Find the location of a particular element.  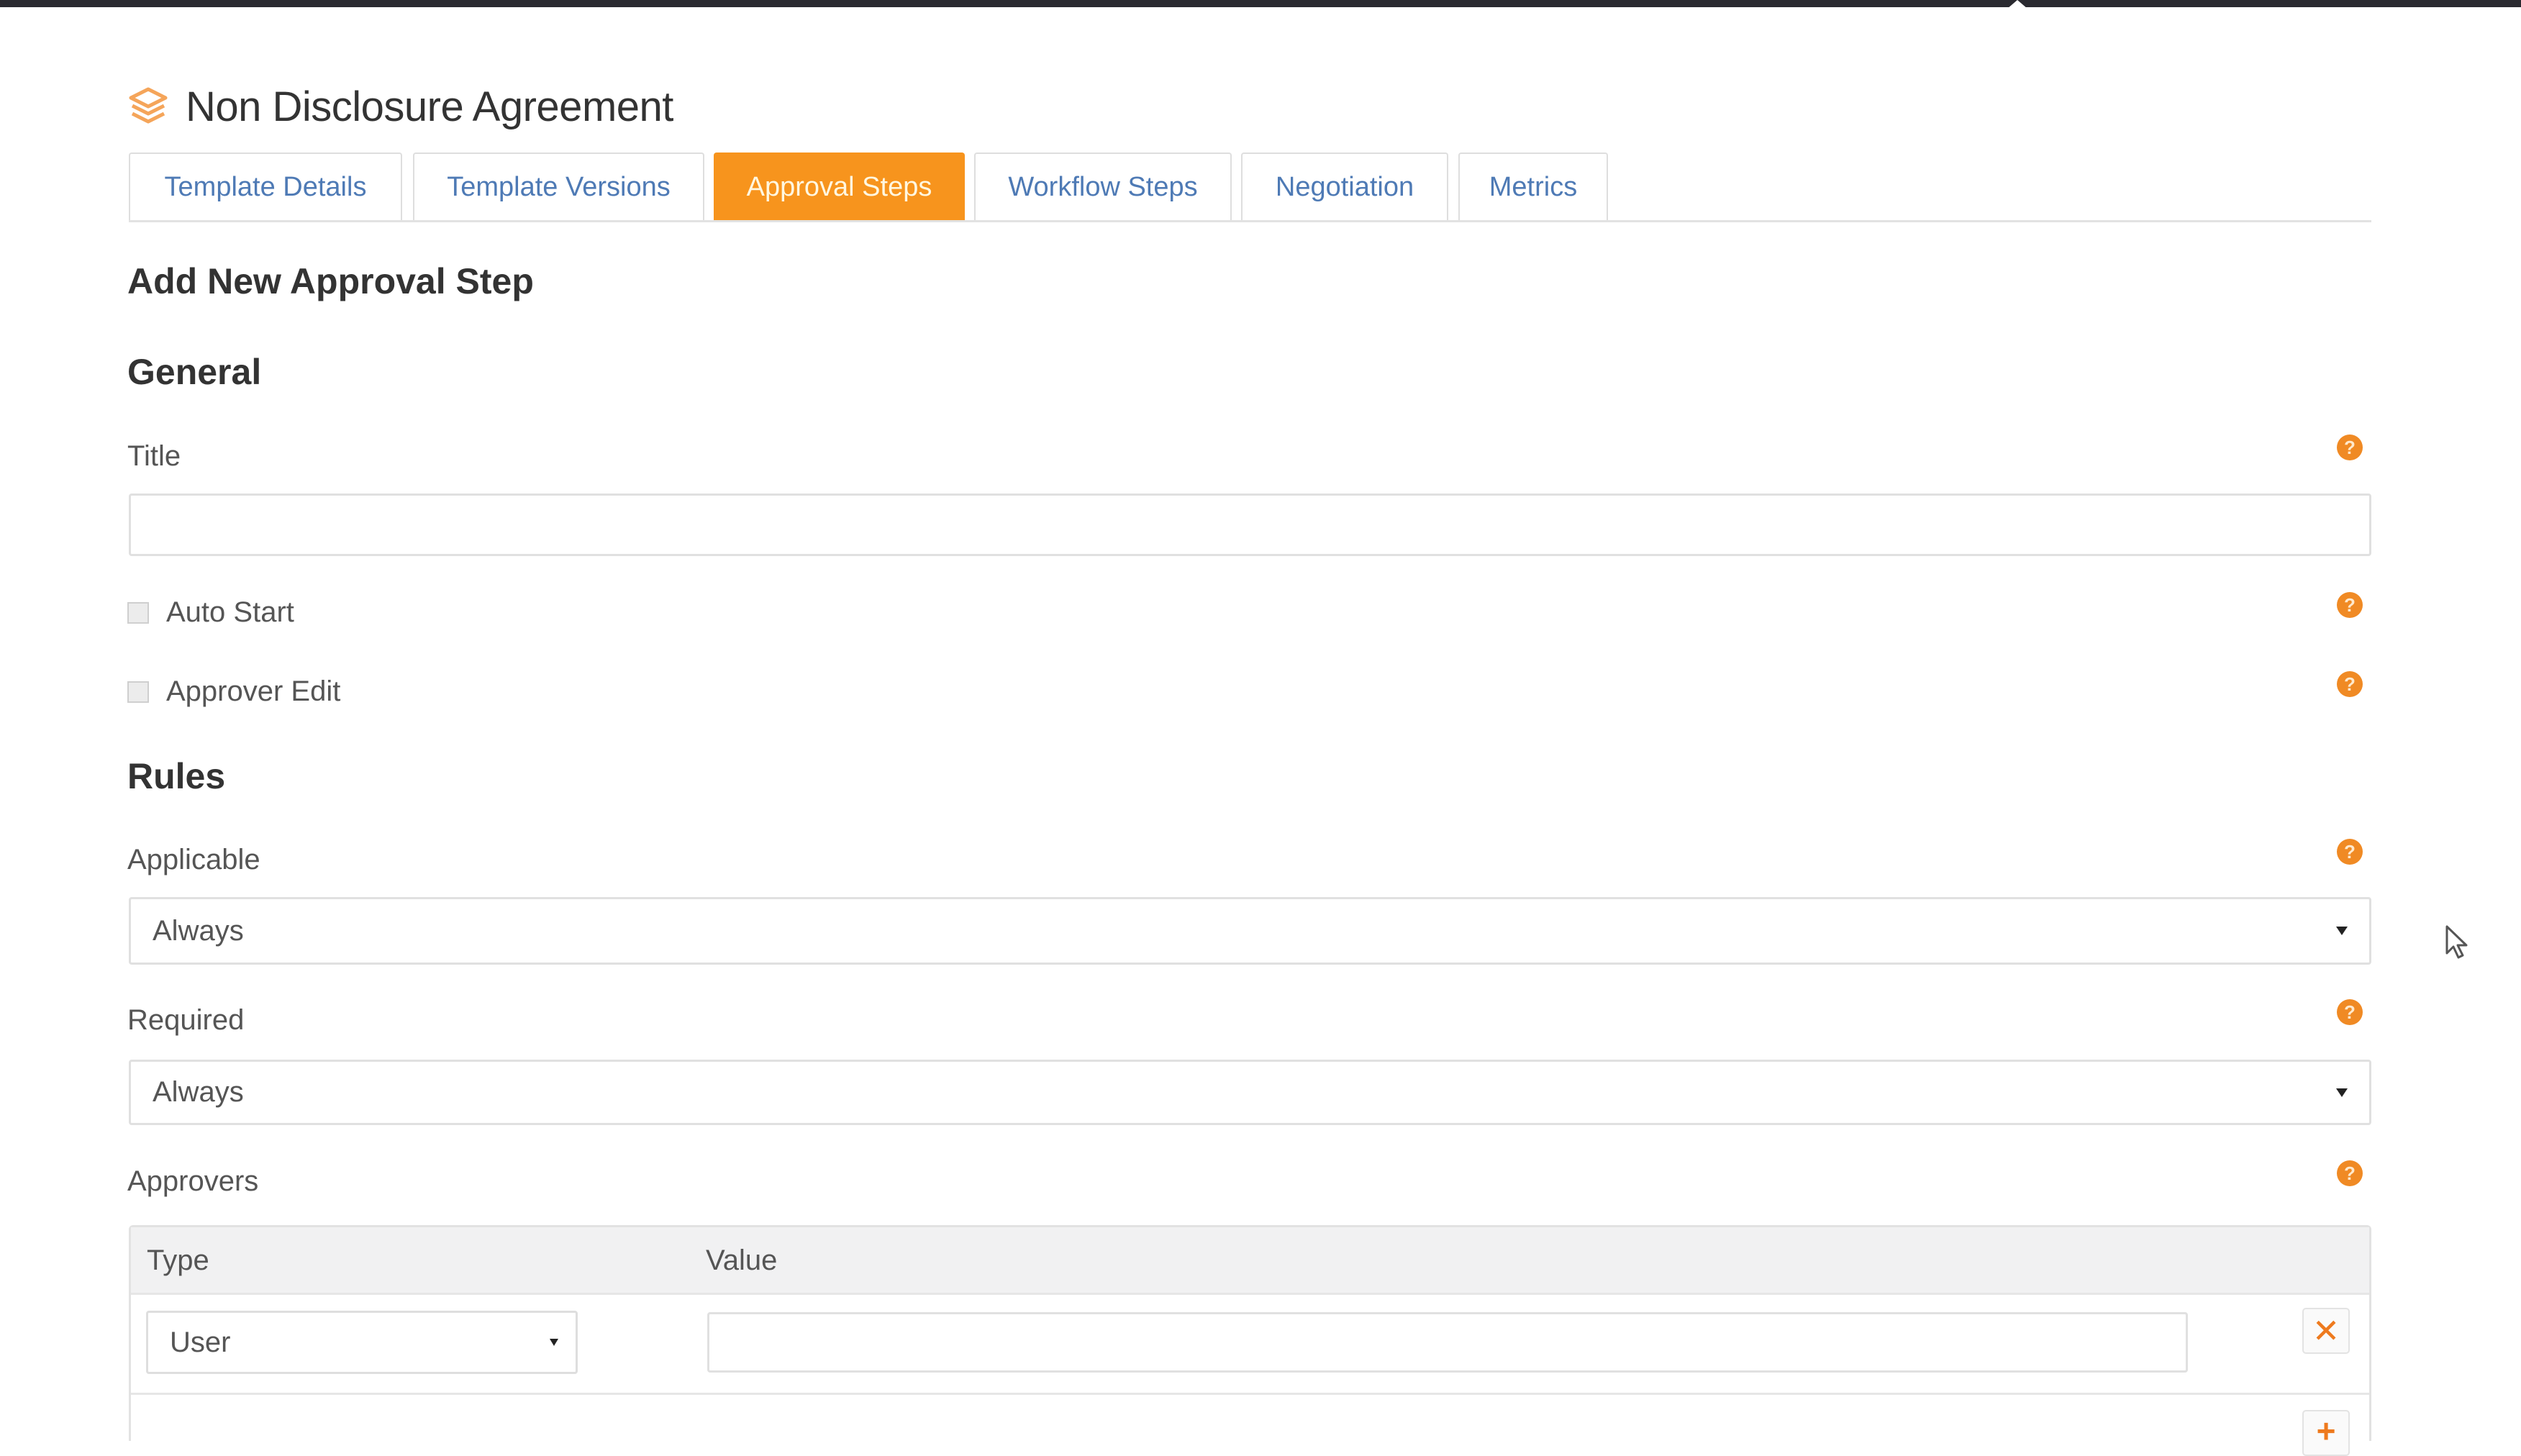

title-help-icon: ? is located at coordinates (2350, 447).